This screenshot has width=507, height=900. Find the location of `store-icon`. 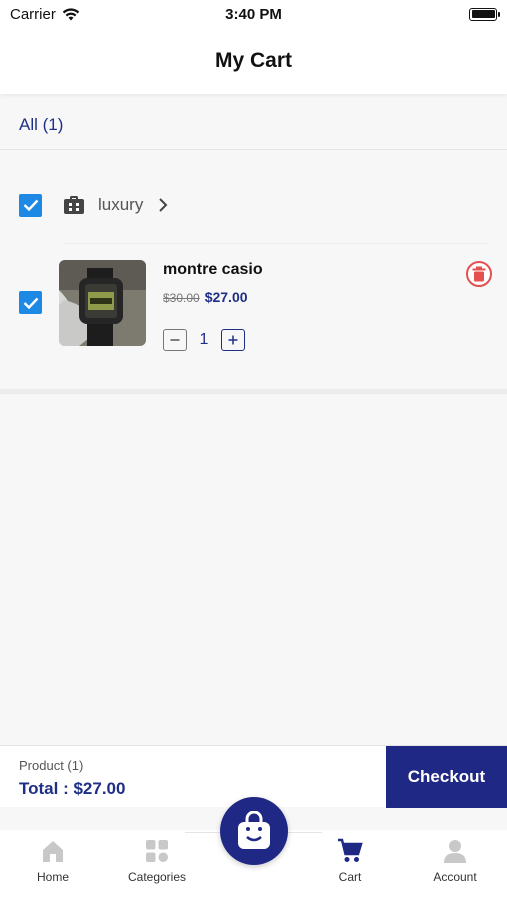

store-icon is located at coordinates (74, 205).